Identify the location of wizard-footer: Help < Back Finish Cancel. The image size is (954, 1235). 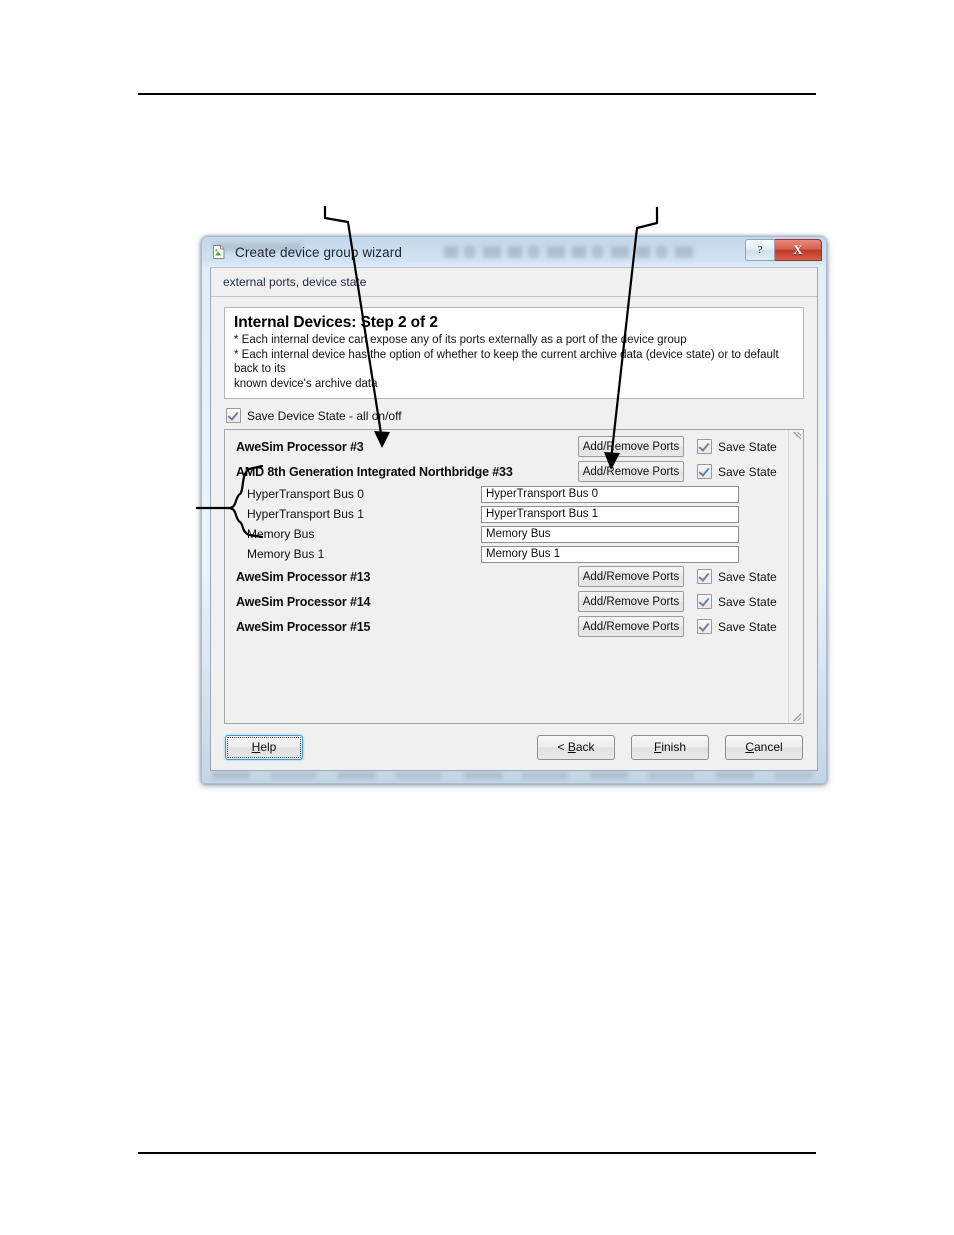
(514, 747).